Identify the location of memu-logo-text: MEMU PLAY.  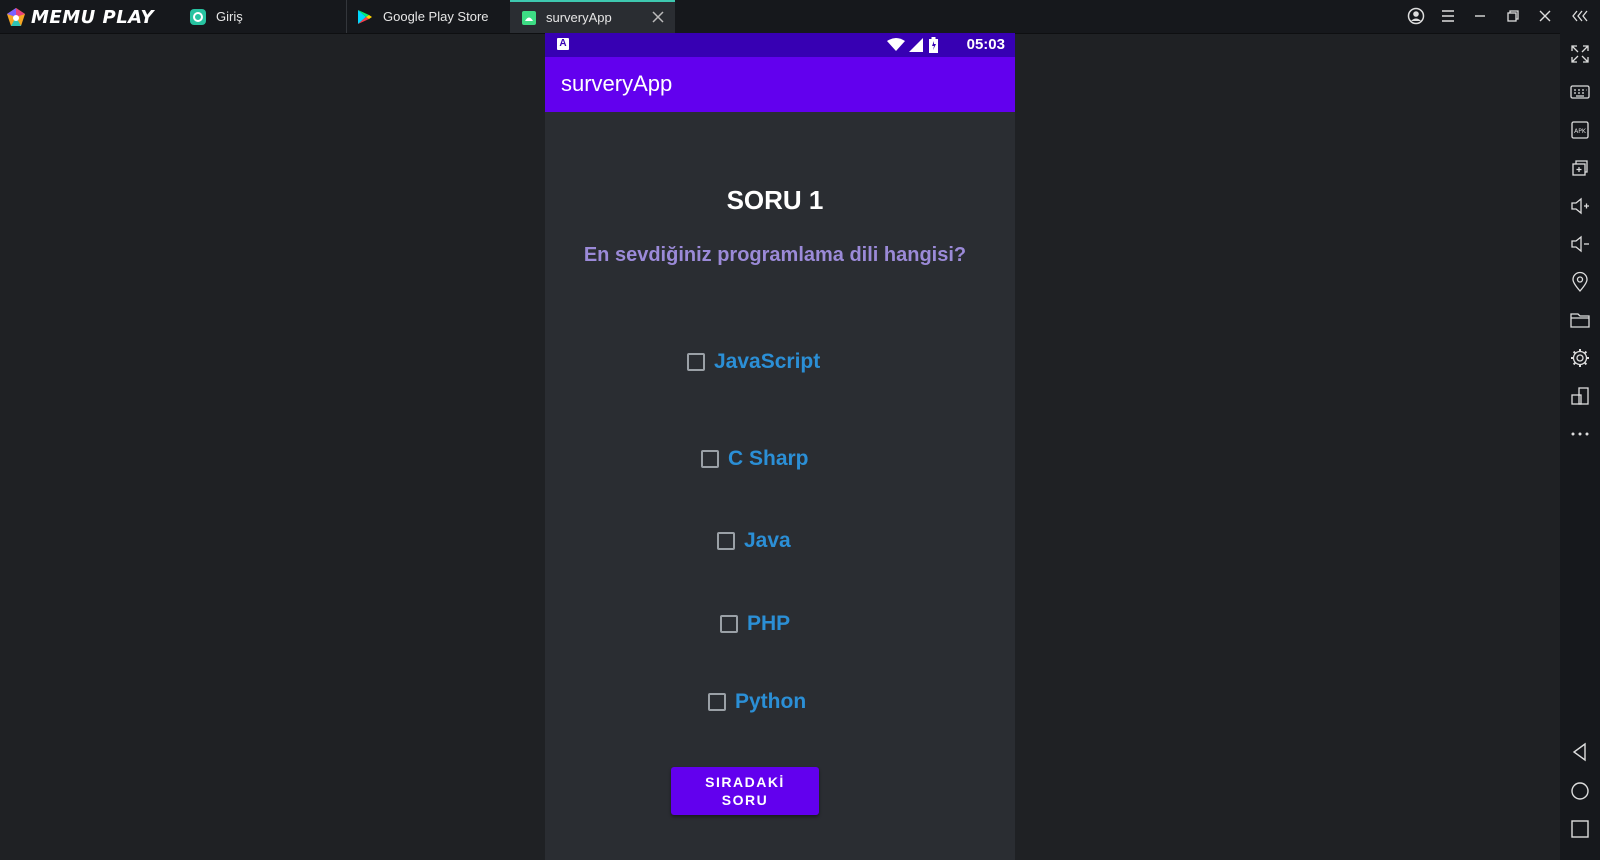
(93, 17).